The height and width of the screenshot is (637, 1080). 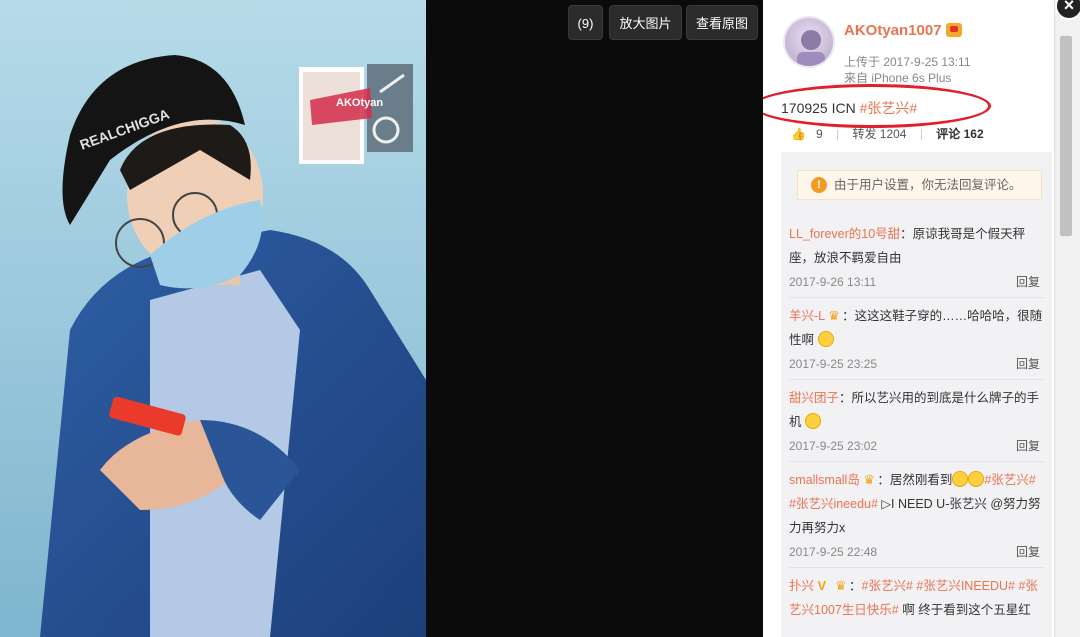 I want to click on scroll-thumb, so click(x=1066, y=136).